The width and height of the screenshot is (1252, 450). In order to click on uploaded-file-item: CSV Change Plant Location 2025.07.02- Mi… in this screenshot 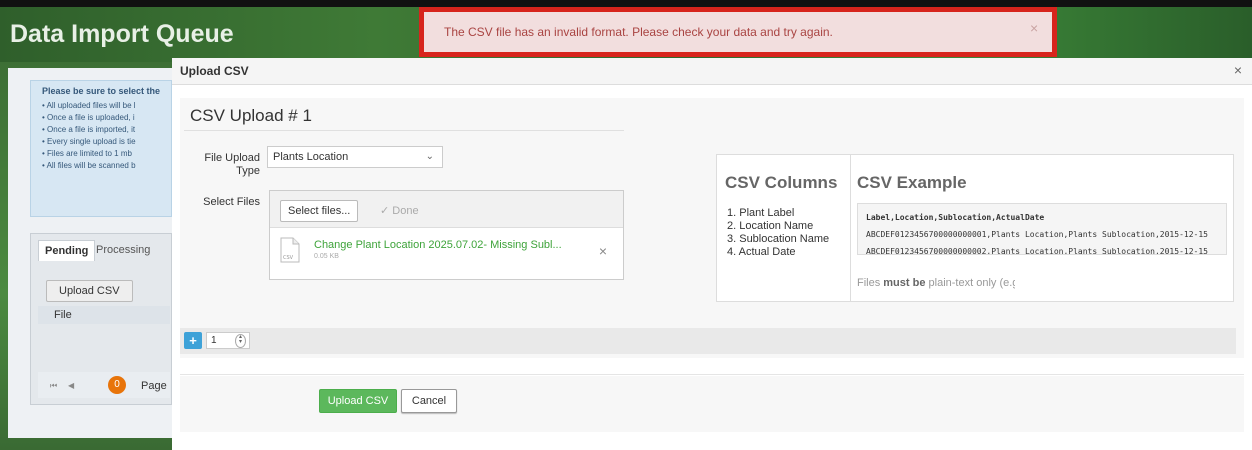, I will do `click(447, 253)`.